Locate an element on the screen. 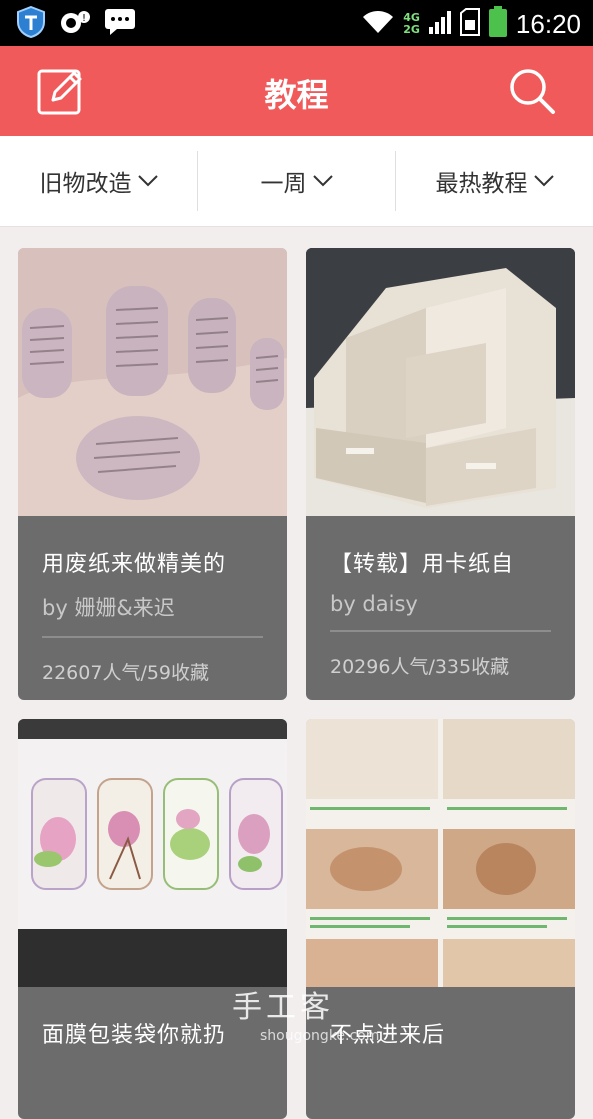 This screenshot has width=593, height=1119. filter-bar: 旧物改造 一周 最热教程 is located at coordinates (296, 181).